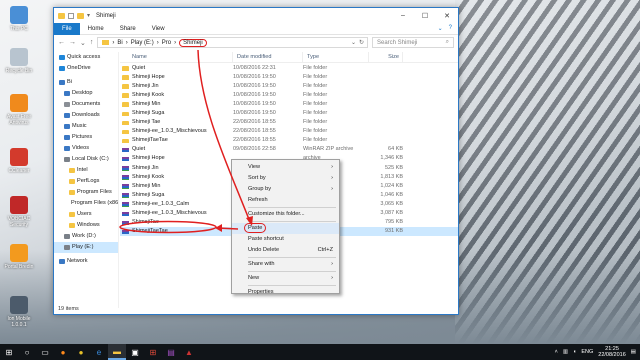  I want to click on nav-item: Desktop, so click(86, 93).